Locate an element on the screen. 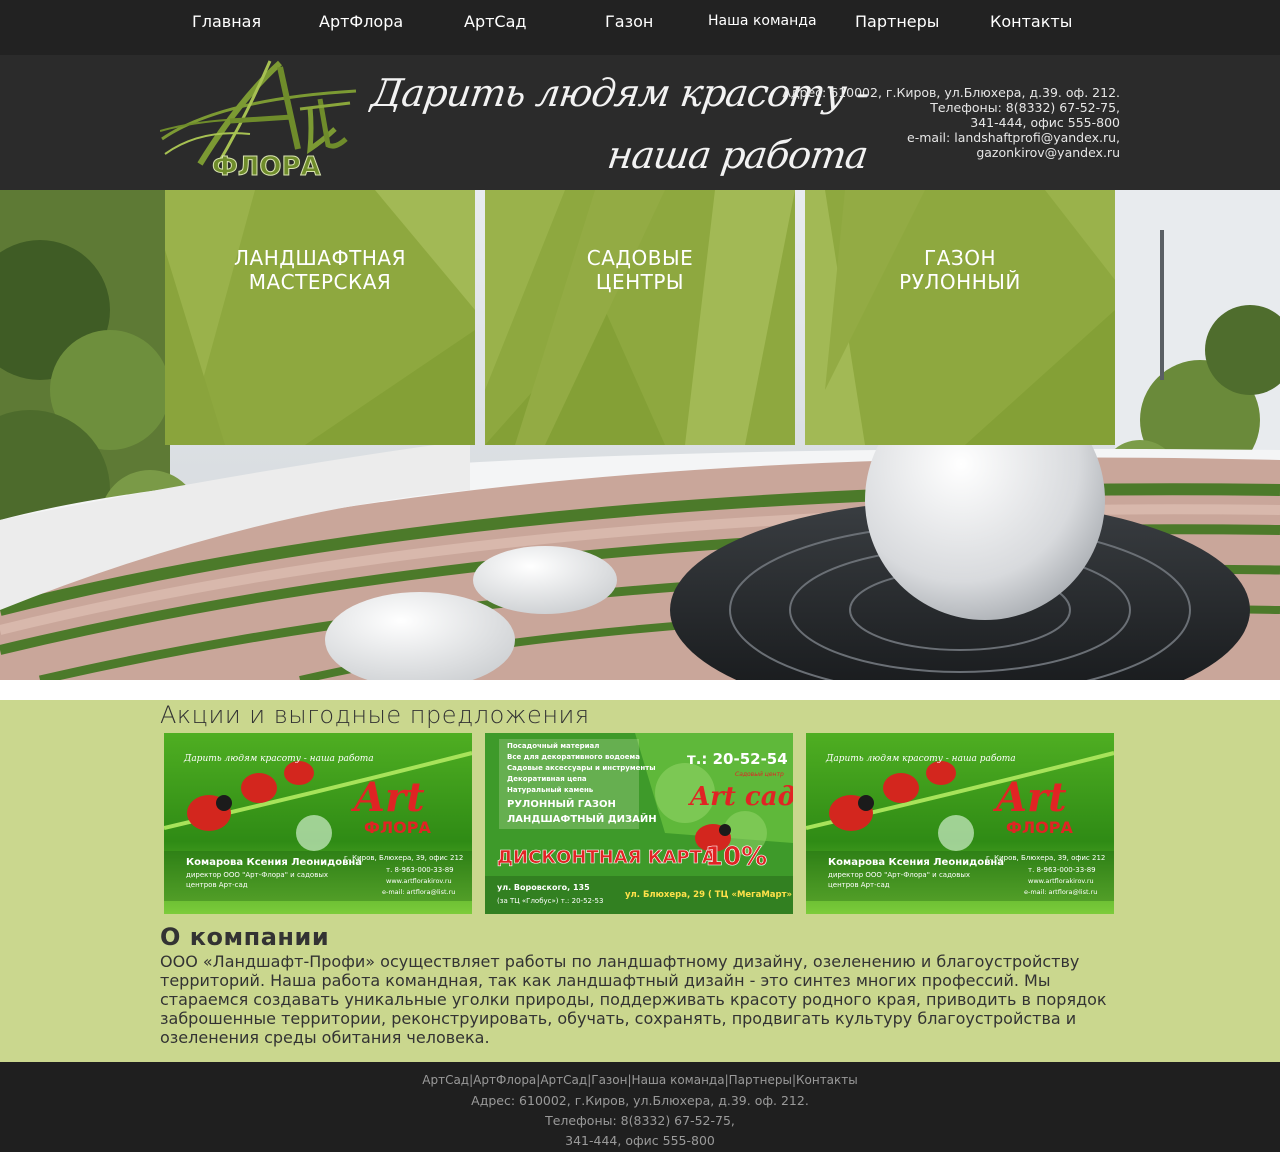 The width and height of the screenshot is (1280, 1152). svg-text: РУЛОННЫЙ ГАЗОН is located at coordinates (561, 803).